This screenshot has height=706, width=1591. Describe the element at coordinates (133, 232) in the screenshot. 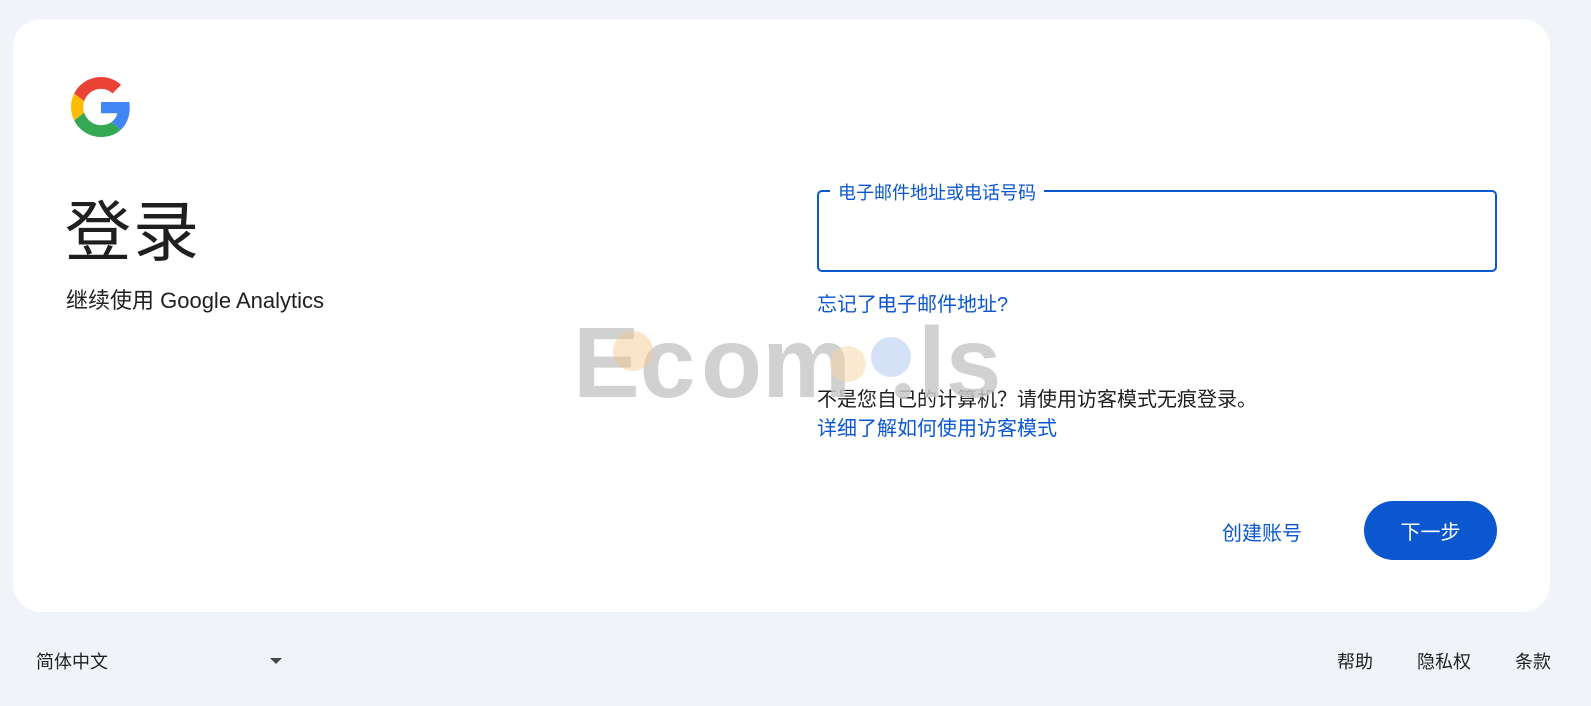

I see `page-title: 登录` at that location.